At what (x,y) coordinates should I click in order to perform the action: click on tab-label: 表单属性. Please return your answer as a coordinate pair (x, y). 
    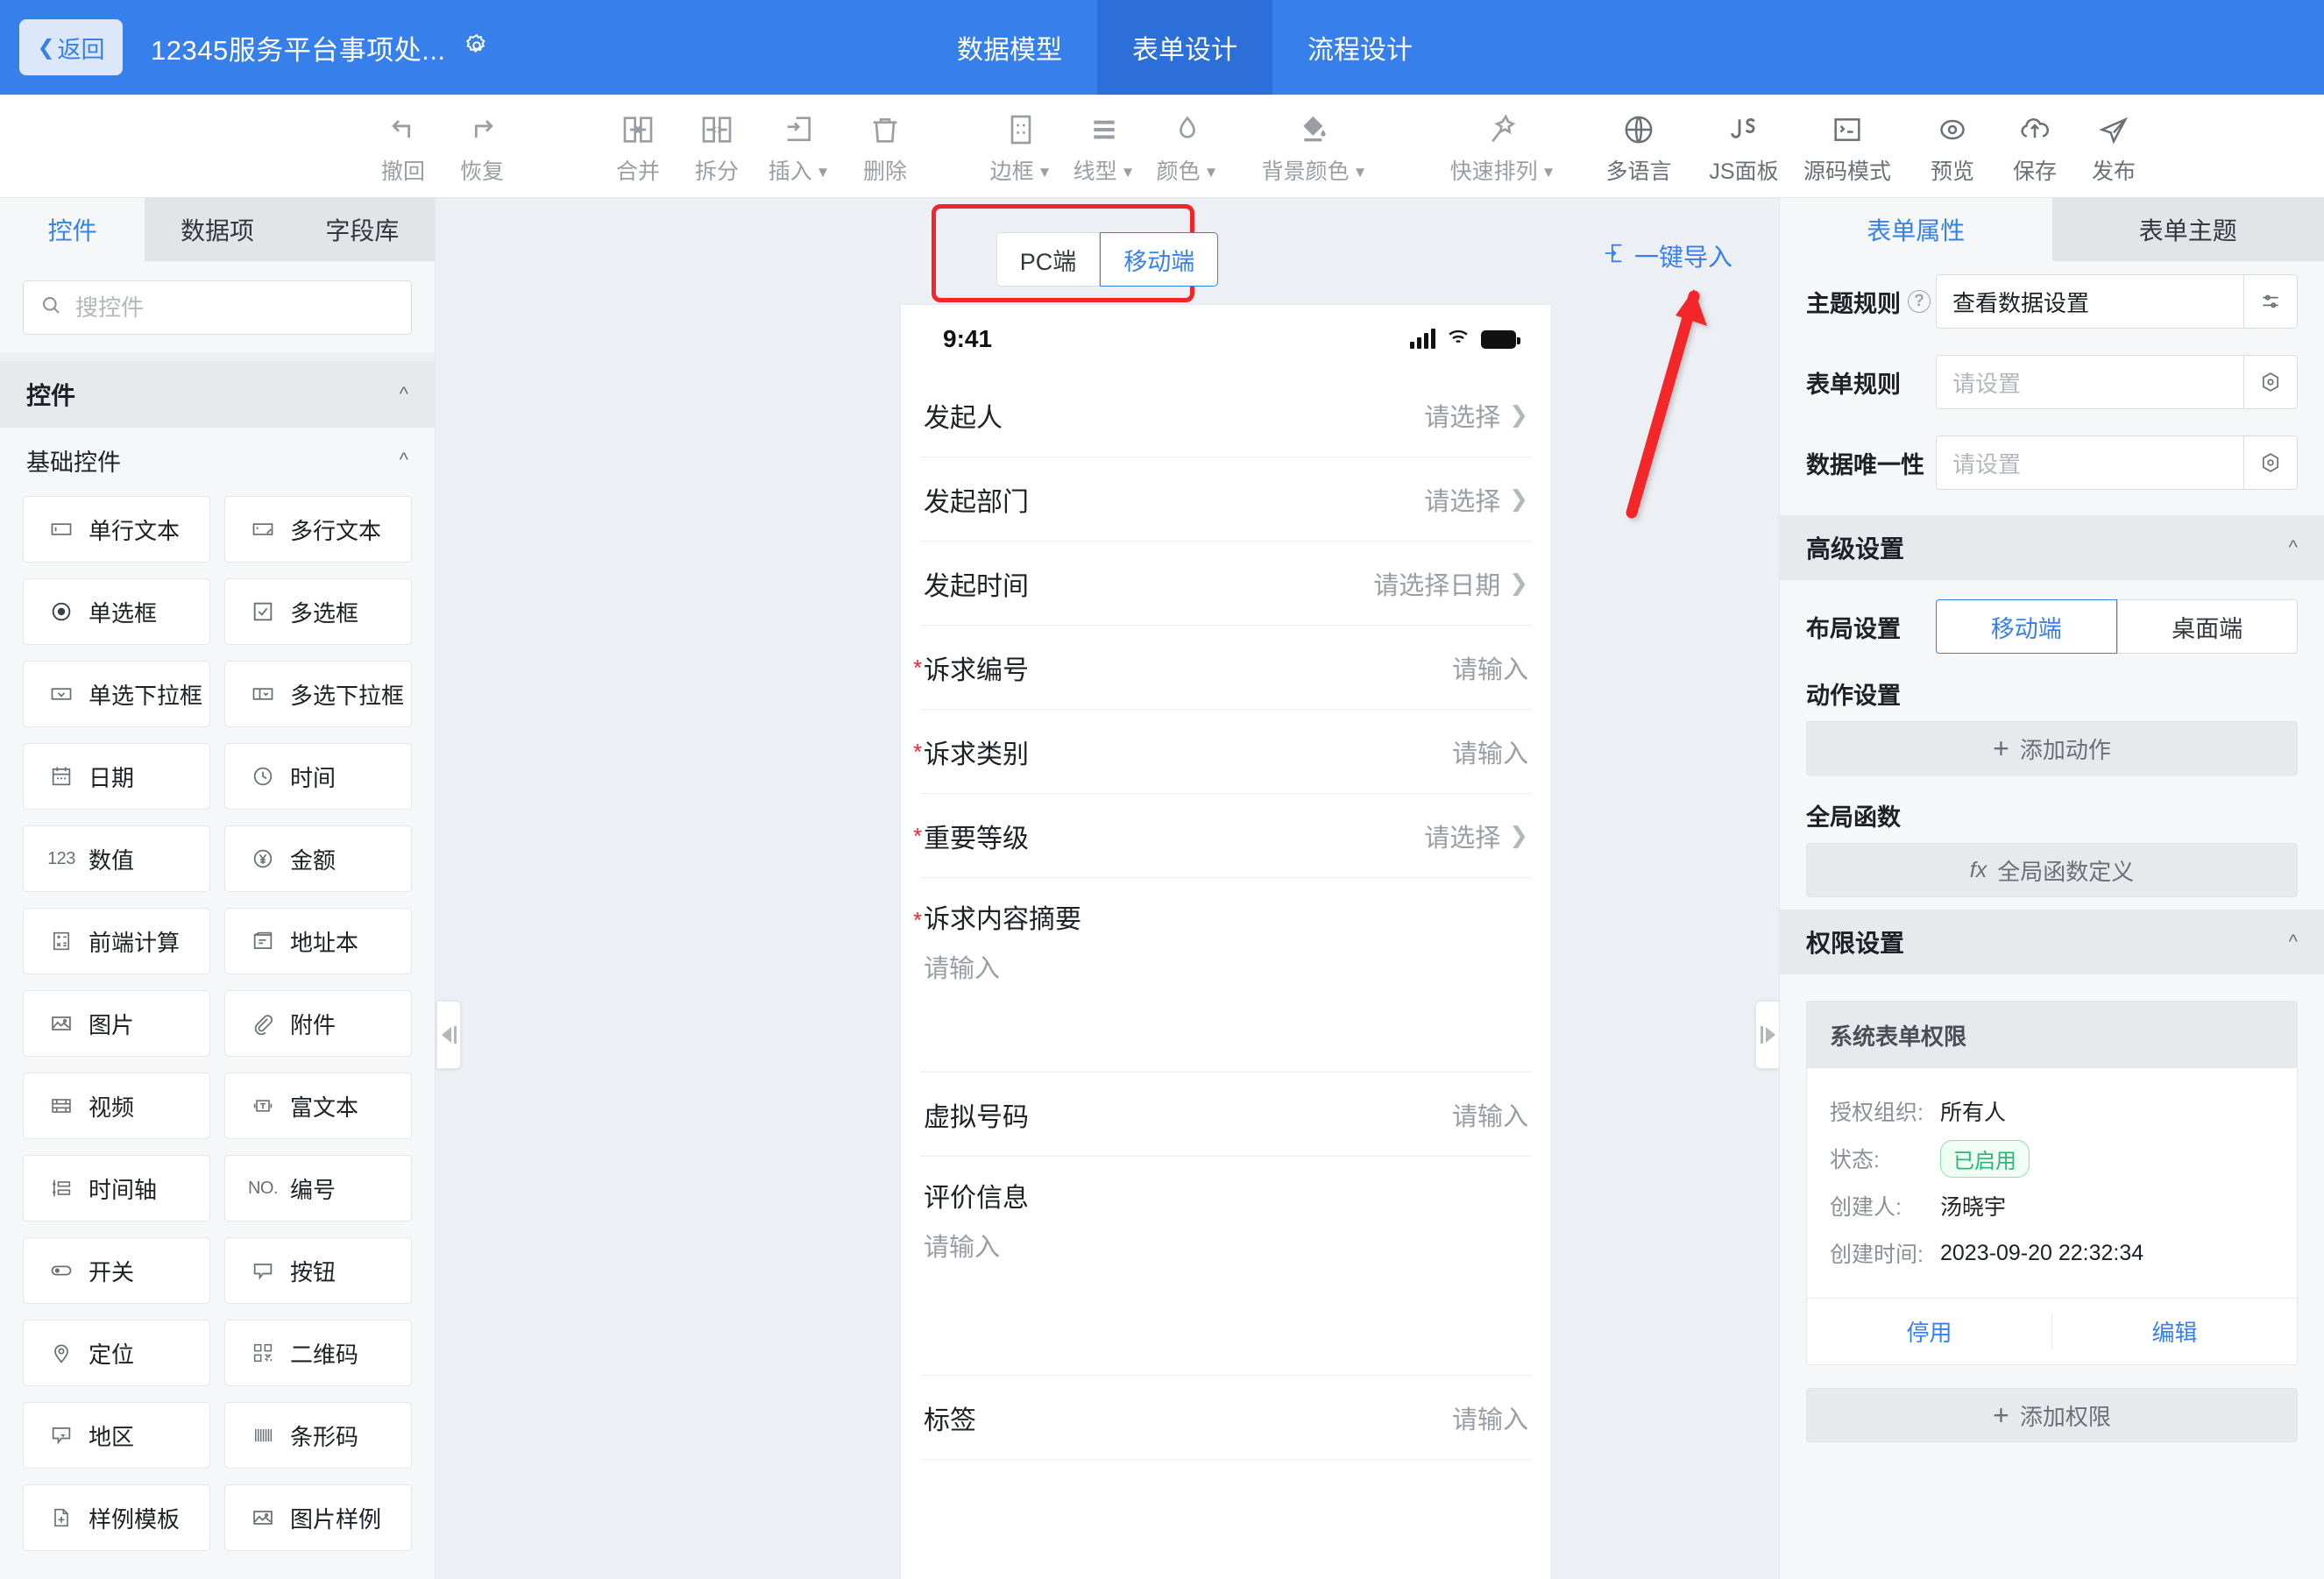
    Looking at the image, I should click on (1917, 230).